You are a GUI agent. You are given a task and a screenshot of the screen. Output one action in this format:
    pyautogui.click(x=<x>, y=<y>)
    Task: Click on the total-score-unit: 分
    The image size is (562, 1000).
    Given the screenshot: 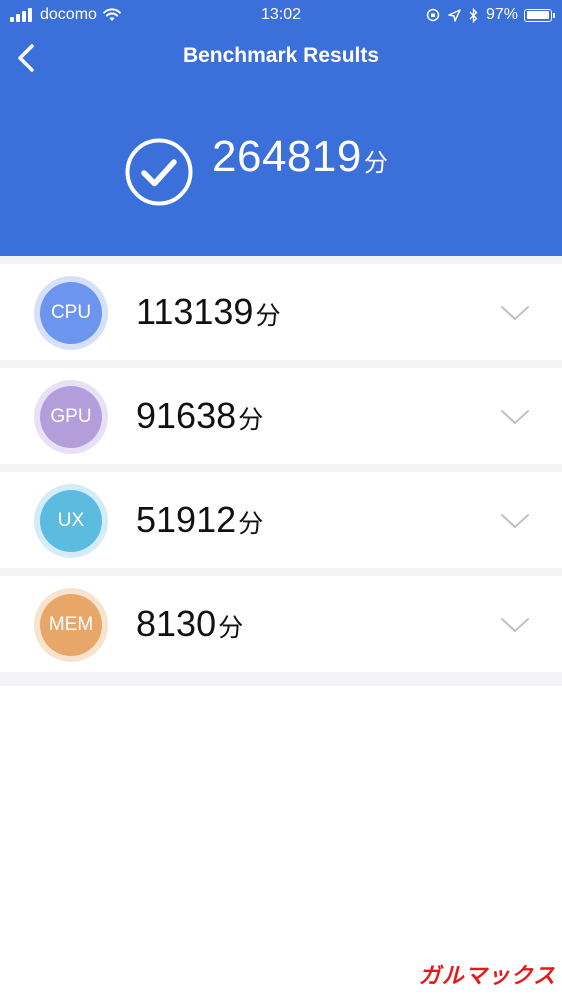 What is the action you would take?
    pyautogui.click(x=376, y=163)
    